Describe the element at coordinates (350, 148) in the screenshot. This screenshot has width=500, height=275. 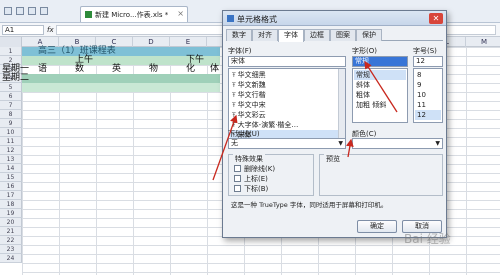
I see `arrow-to-color` at that location.